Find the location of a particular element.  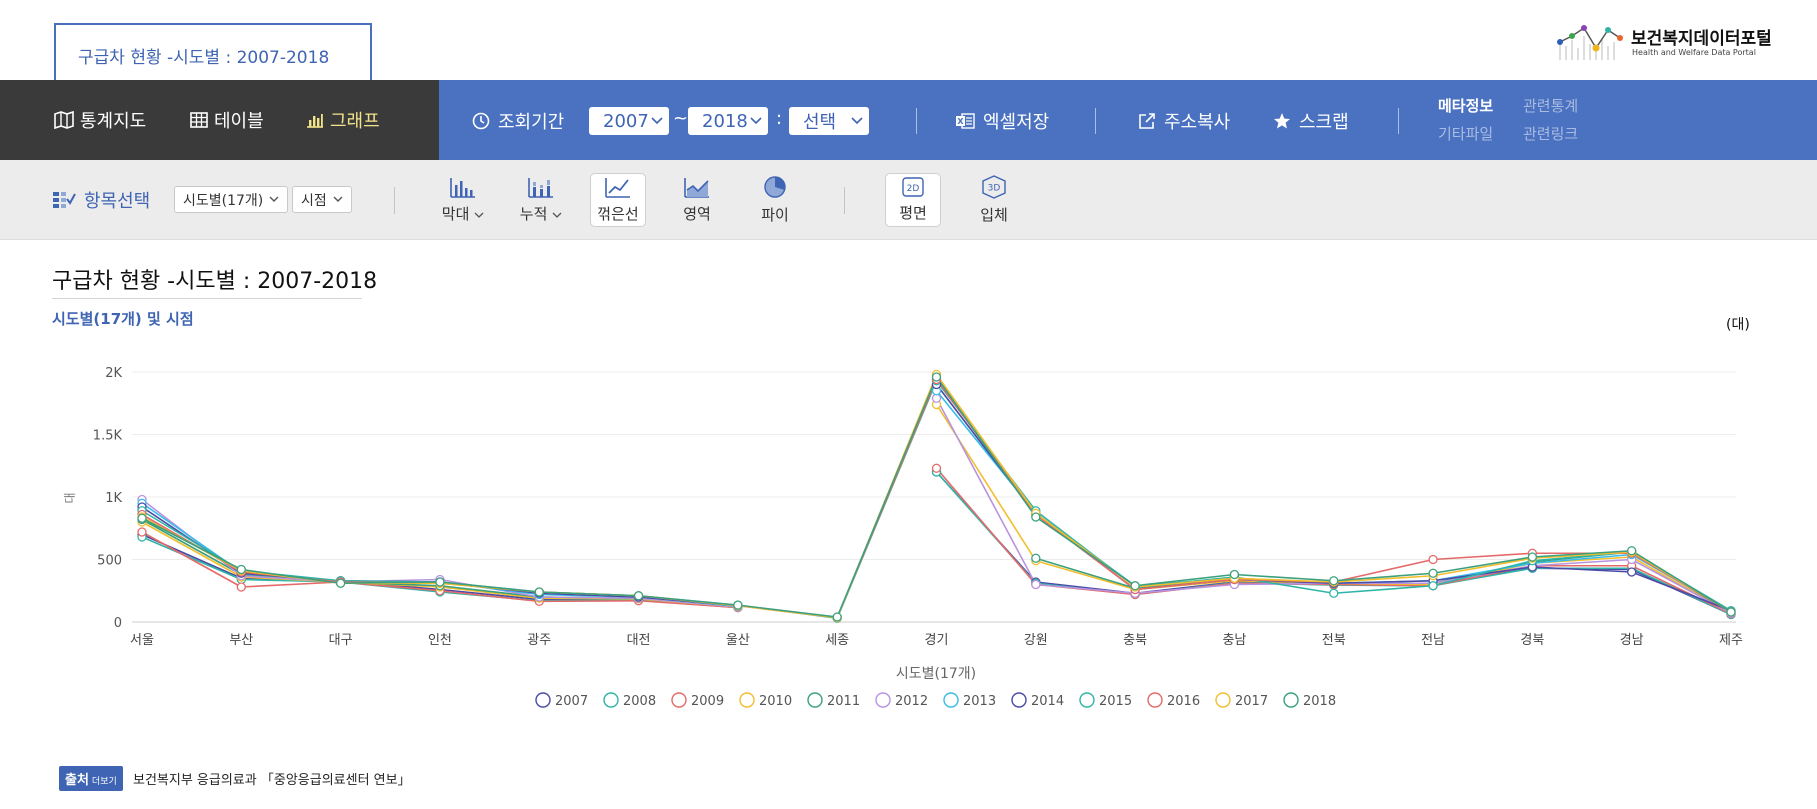

toolbar-divider is located at coordinates (1095, 121).